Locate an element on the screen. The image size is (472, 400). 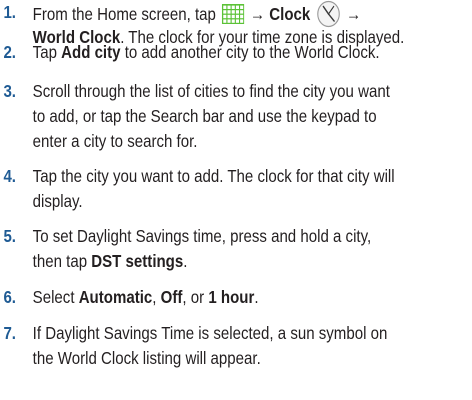
step-line: the World Clock listing will appear. is located at coordinates (210, 358).